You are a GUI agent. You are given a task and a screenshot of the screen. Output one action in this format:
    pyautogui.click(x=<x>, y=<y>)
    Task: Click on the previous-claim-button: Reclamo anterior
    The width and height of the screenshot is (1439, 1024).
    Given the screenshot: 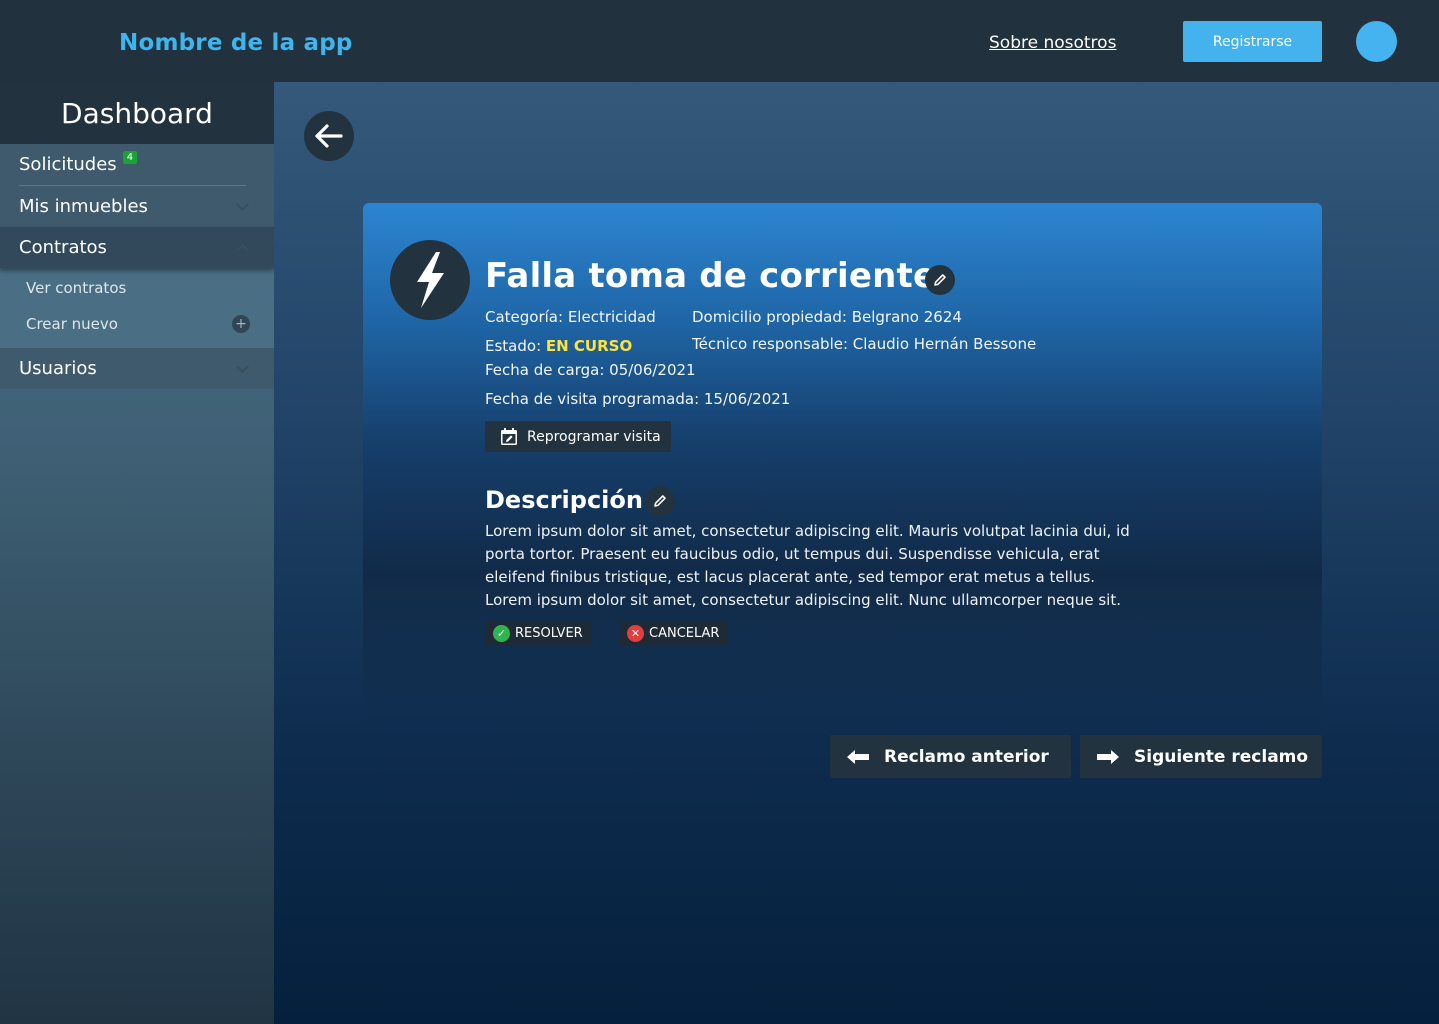 What is the action you would take?
    pyautogui.click(x=950, y=756)
    